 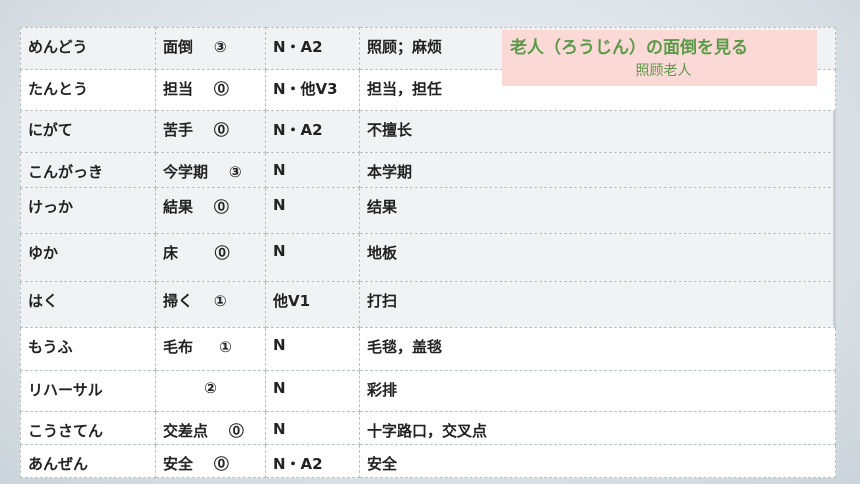 What do you see at coordinates (178, 47) in the screenshot?
I see `kanji-text: 面倒` at bounding box center [178, 47].